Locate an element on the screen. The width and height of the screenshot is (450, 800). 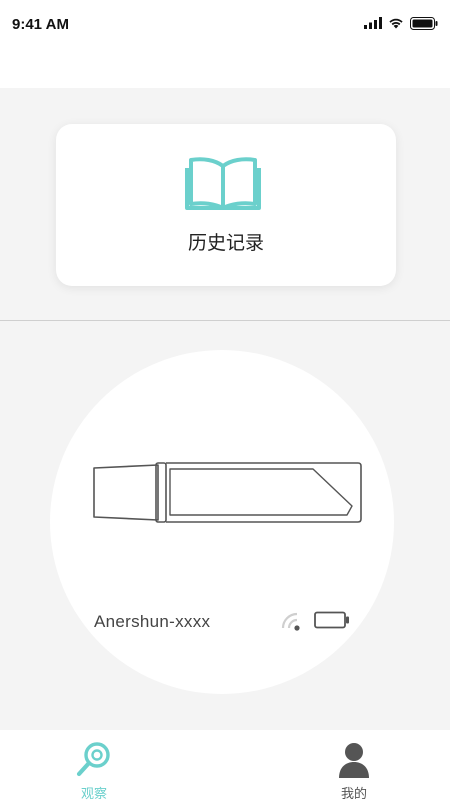
tab-bar: 观察 我的 is located at coordinates (225, 765).